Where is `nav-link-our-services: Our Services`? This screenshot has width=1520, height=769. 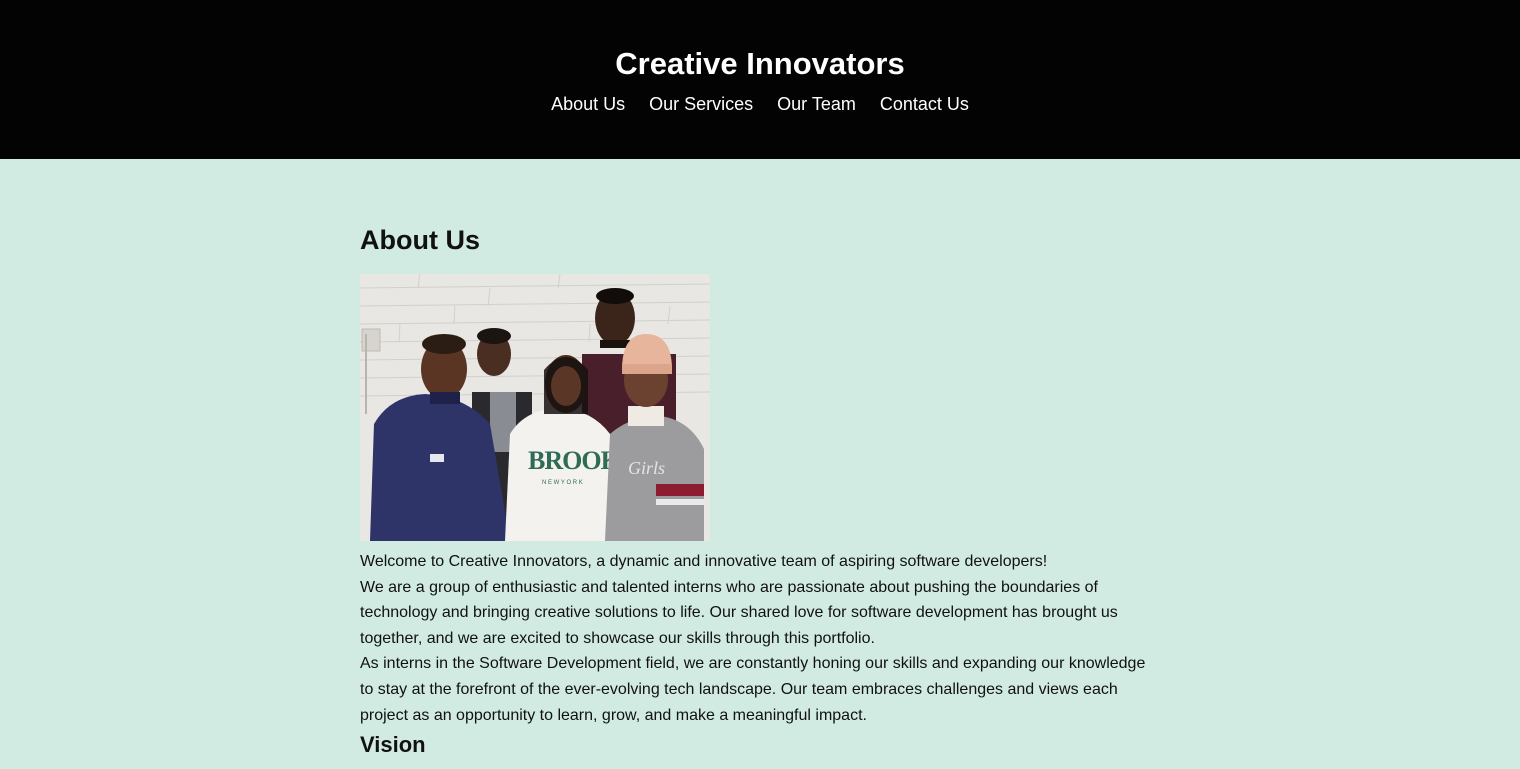 nav-link-our-services: Our Services is located at coordinates (701, 104).